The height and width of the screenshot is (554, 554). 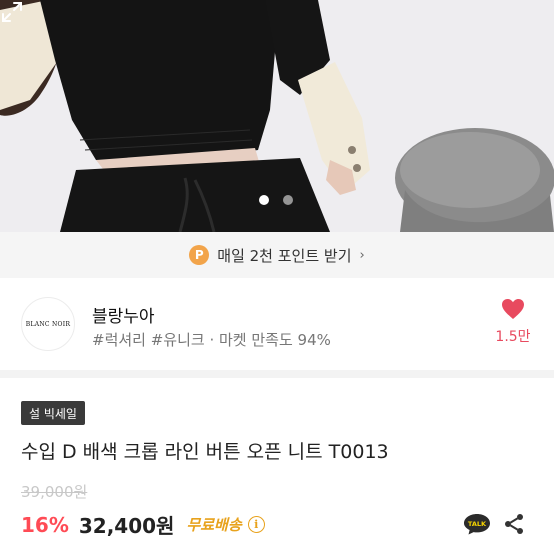 What do you see at coordinates (284, 255) in the screenshot?
I see `point-banner-text: 매일 2천 포인트 받기` at bounding box center [284, 255].